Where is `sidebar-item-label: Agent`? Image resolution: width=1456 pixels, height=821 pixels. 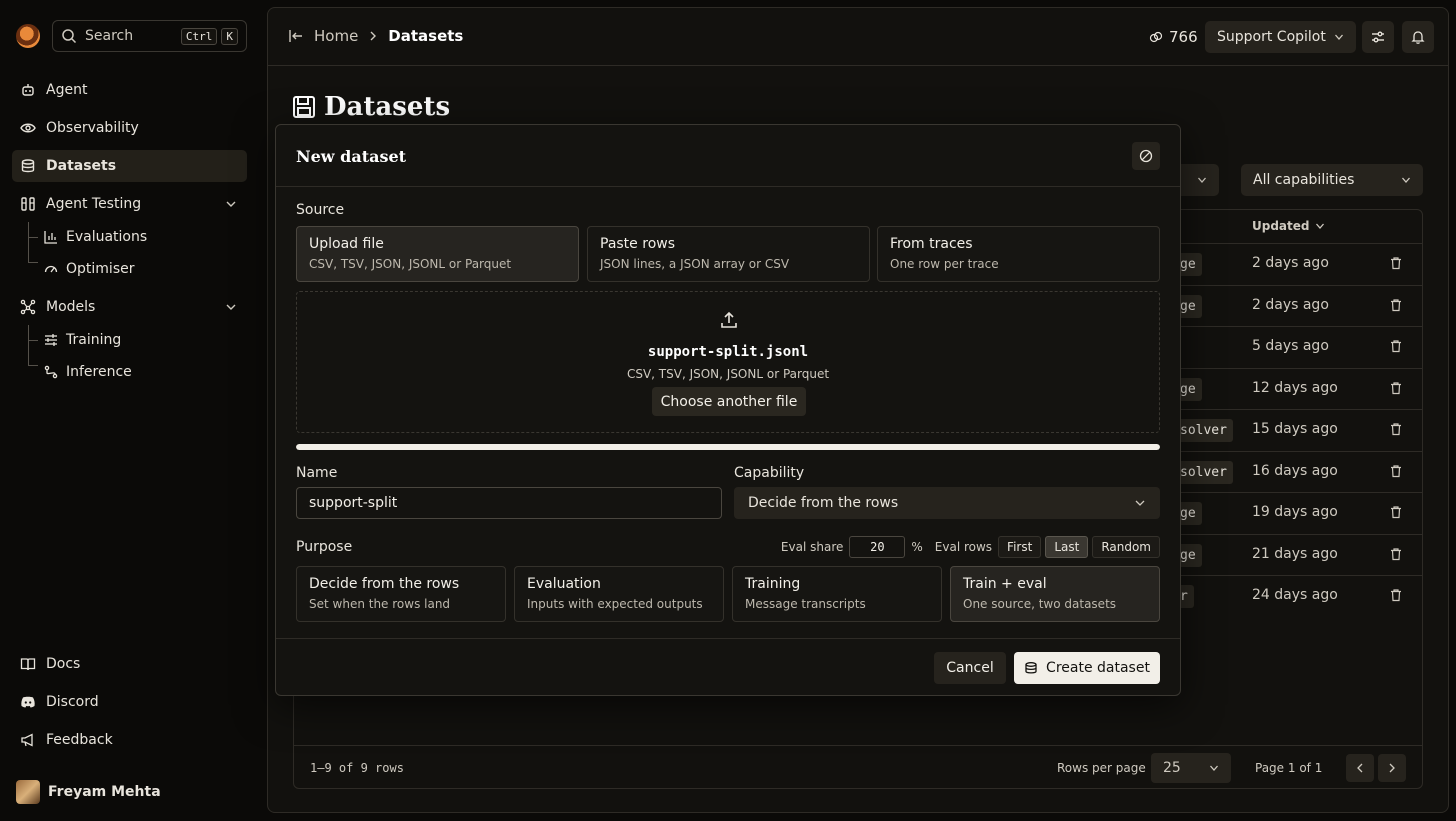 sidebar-item-label: Agent is located at coordinates (67, 90).